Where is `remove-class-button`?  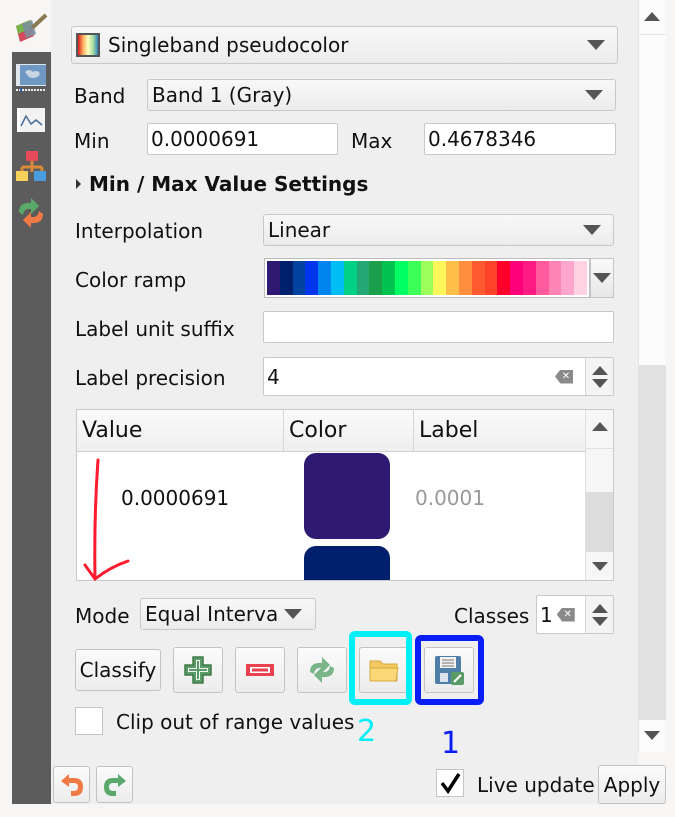 remove-class-button is located at coordinates (260, 670).